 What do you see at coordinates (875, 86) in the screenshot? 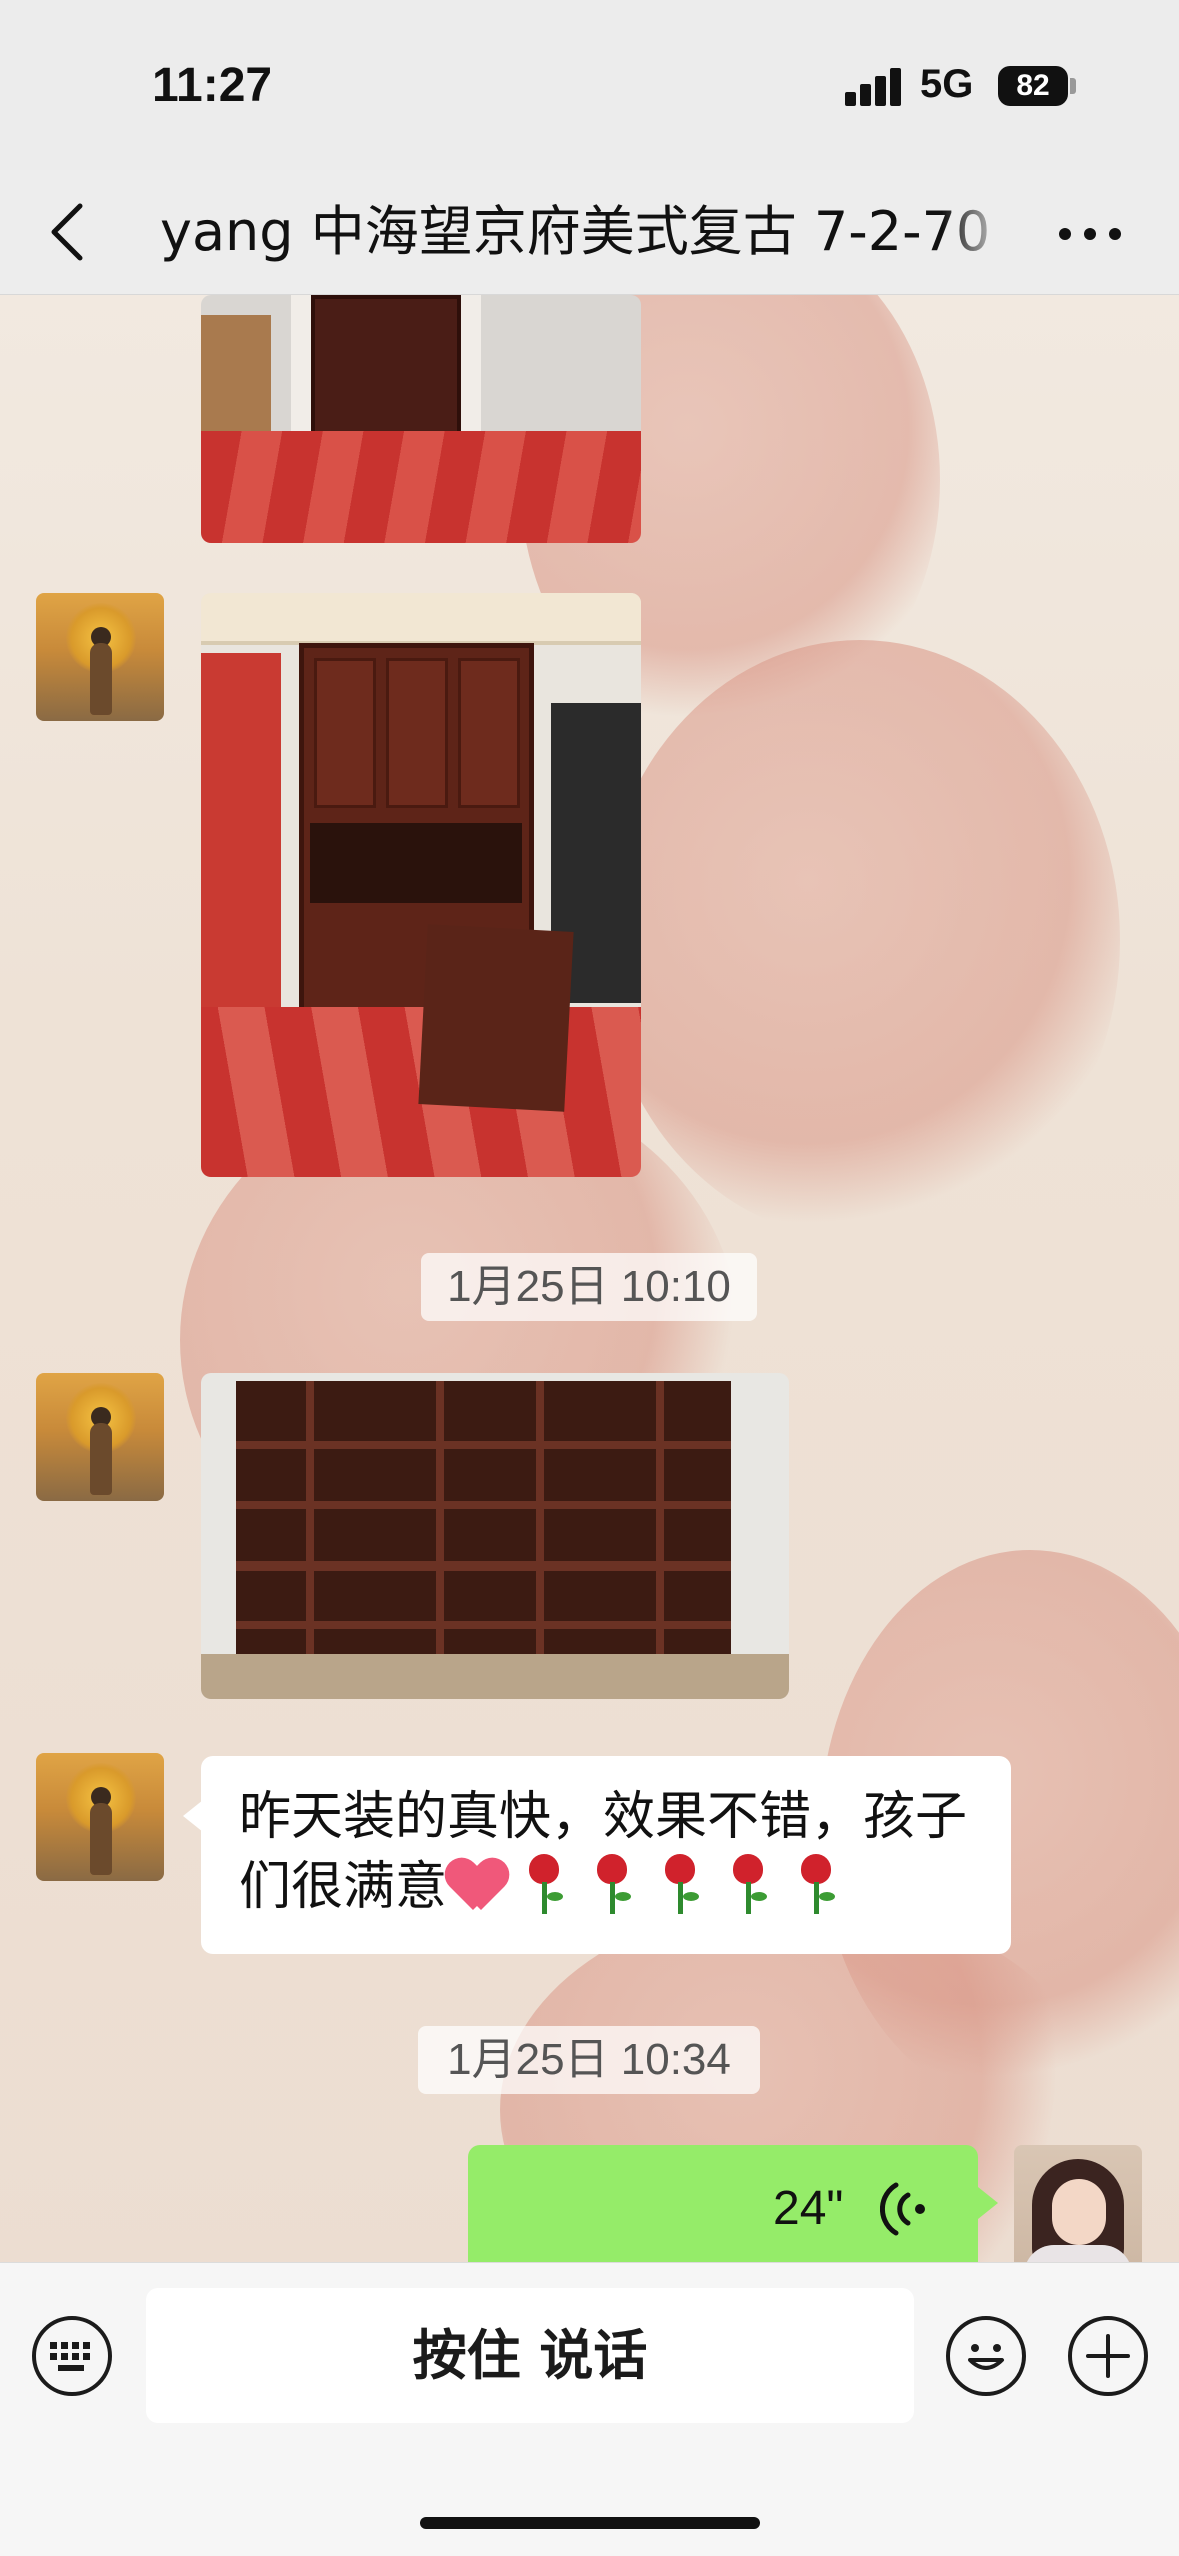
I see `signal-icon` at bounding box center [875, 86].